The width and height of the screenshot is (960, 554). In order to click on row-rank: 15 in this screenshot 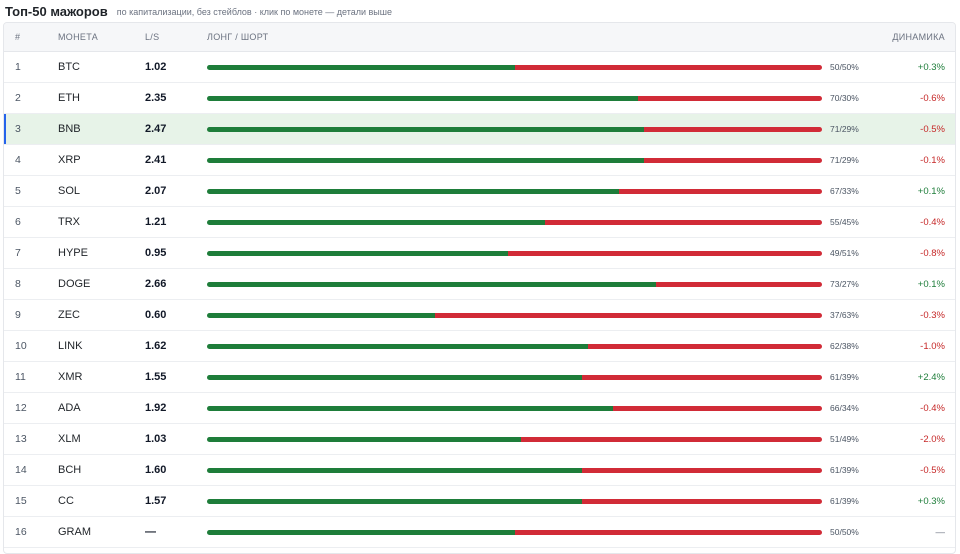, I will do `click(21, 501)`.